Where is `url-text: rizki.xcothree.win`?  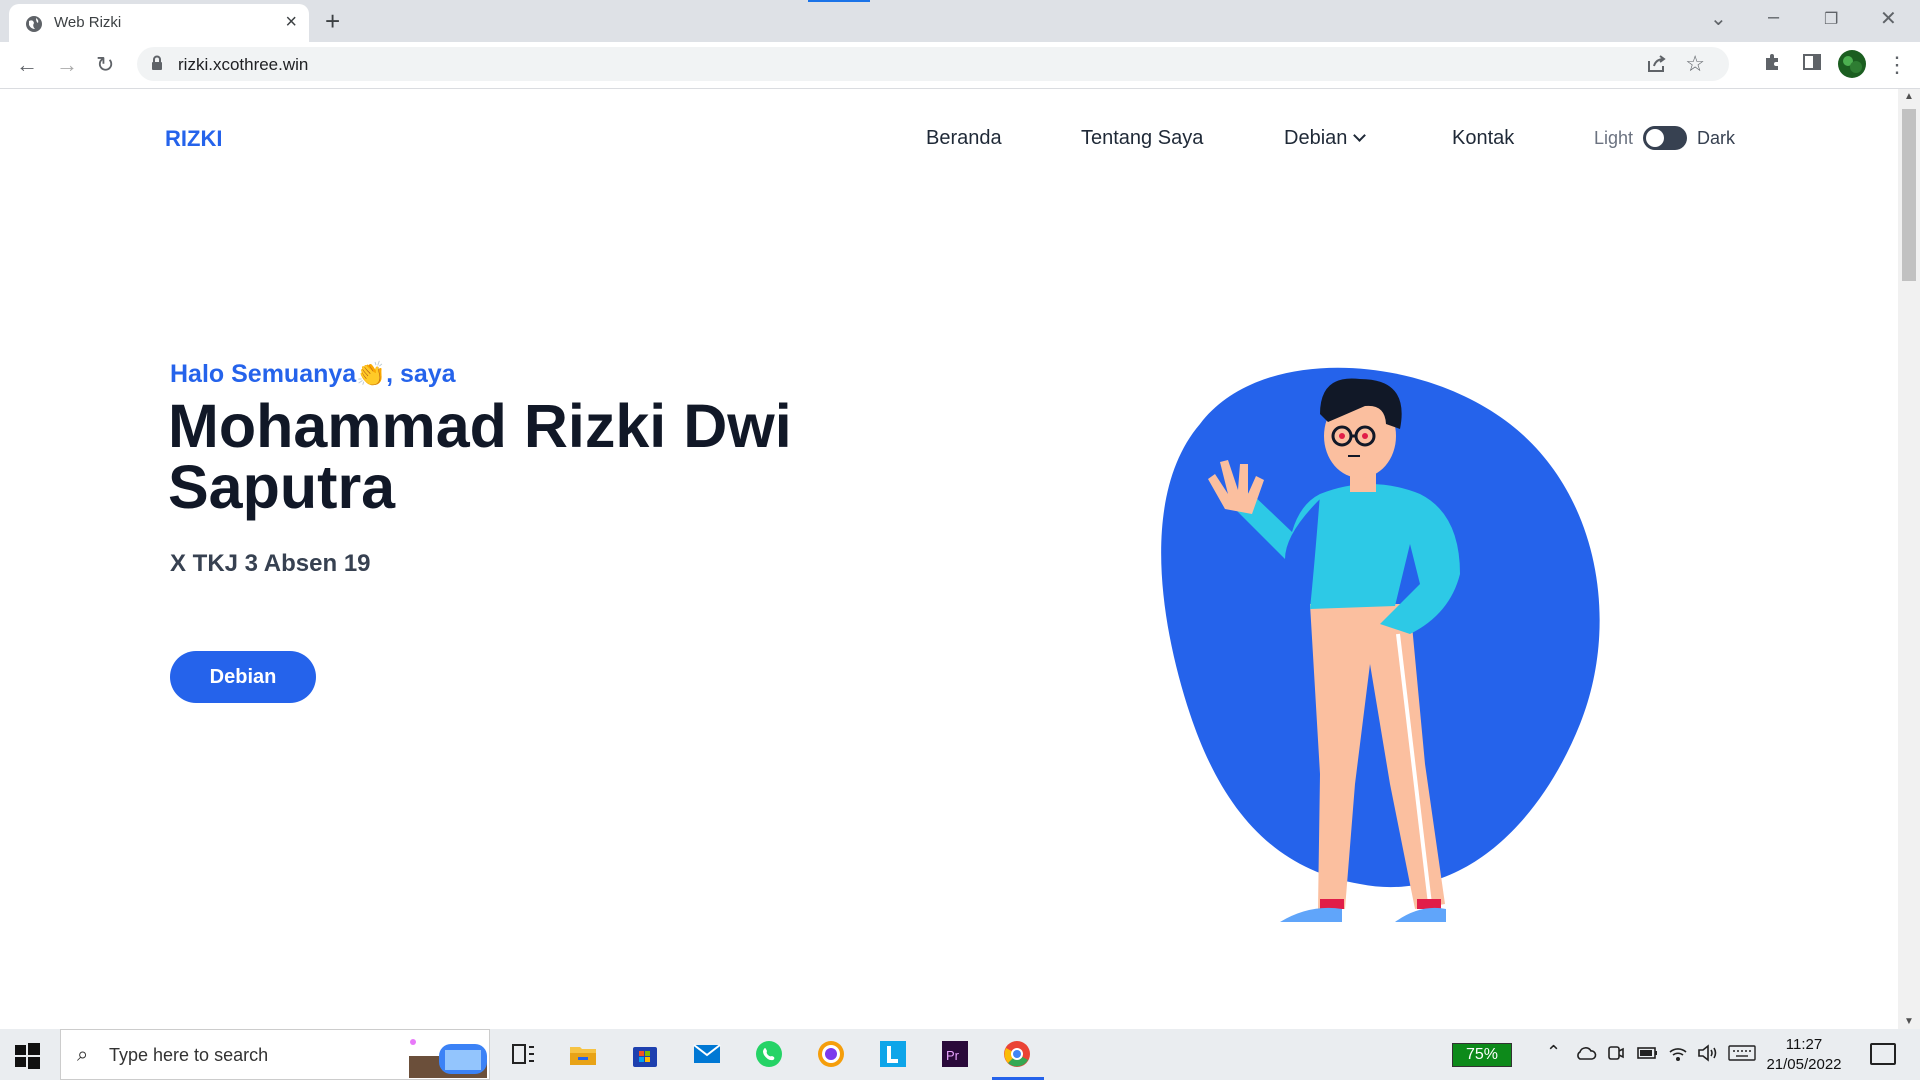 url-text: rizki.xcothree.win is located at coordinates (243, 64).